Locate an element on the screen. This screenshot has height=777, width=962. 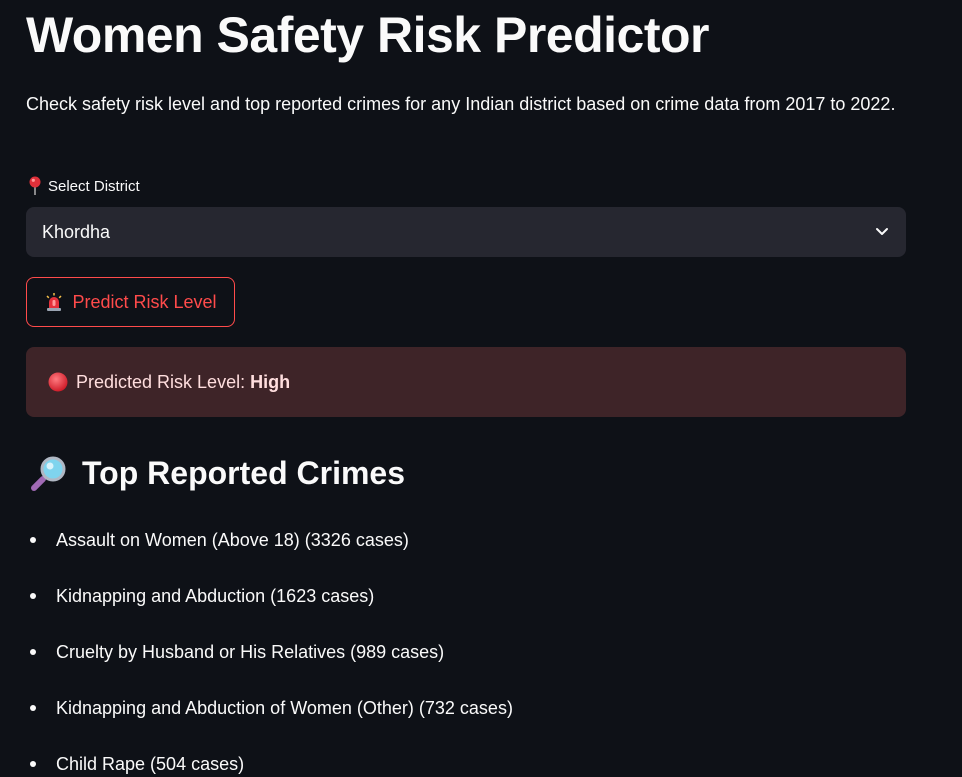
list-item: Kidnapping and Abduction (1623 cases) is located at coordinates (269, 596).